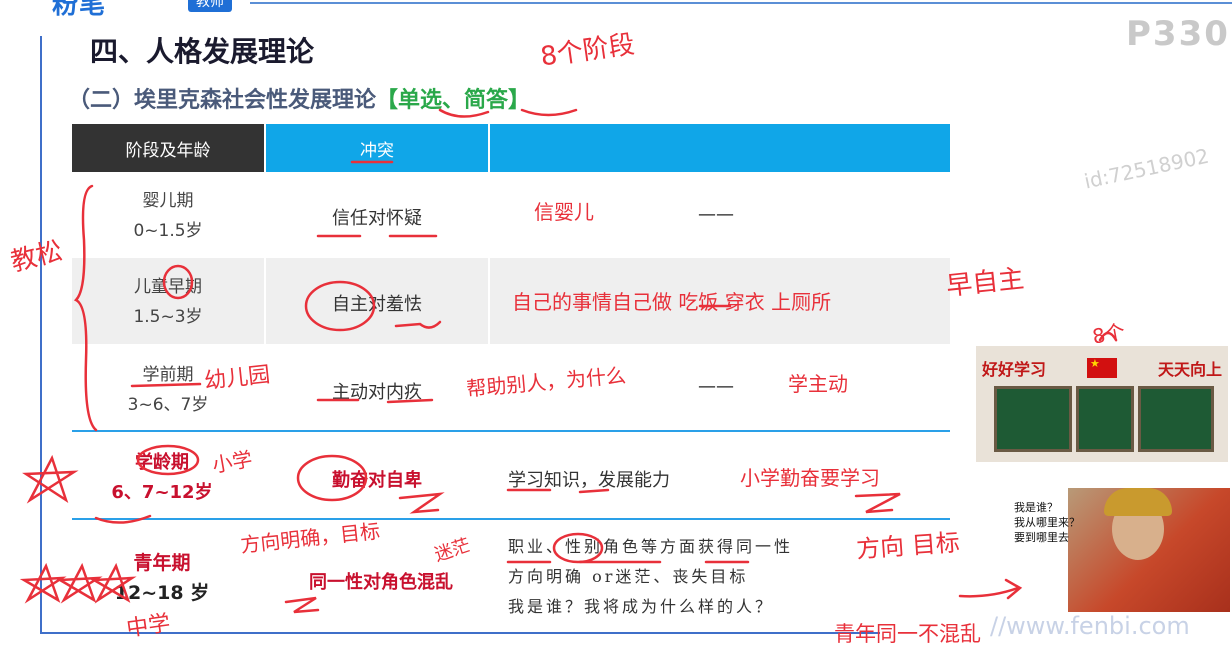 The image size is (1232, 652). What do you see at coordinates (168, 375) in the screenshot?
I see `stage-name: 学前期` at bounding box center [168, 375].